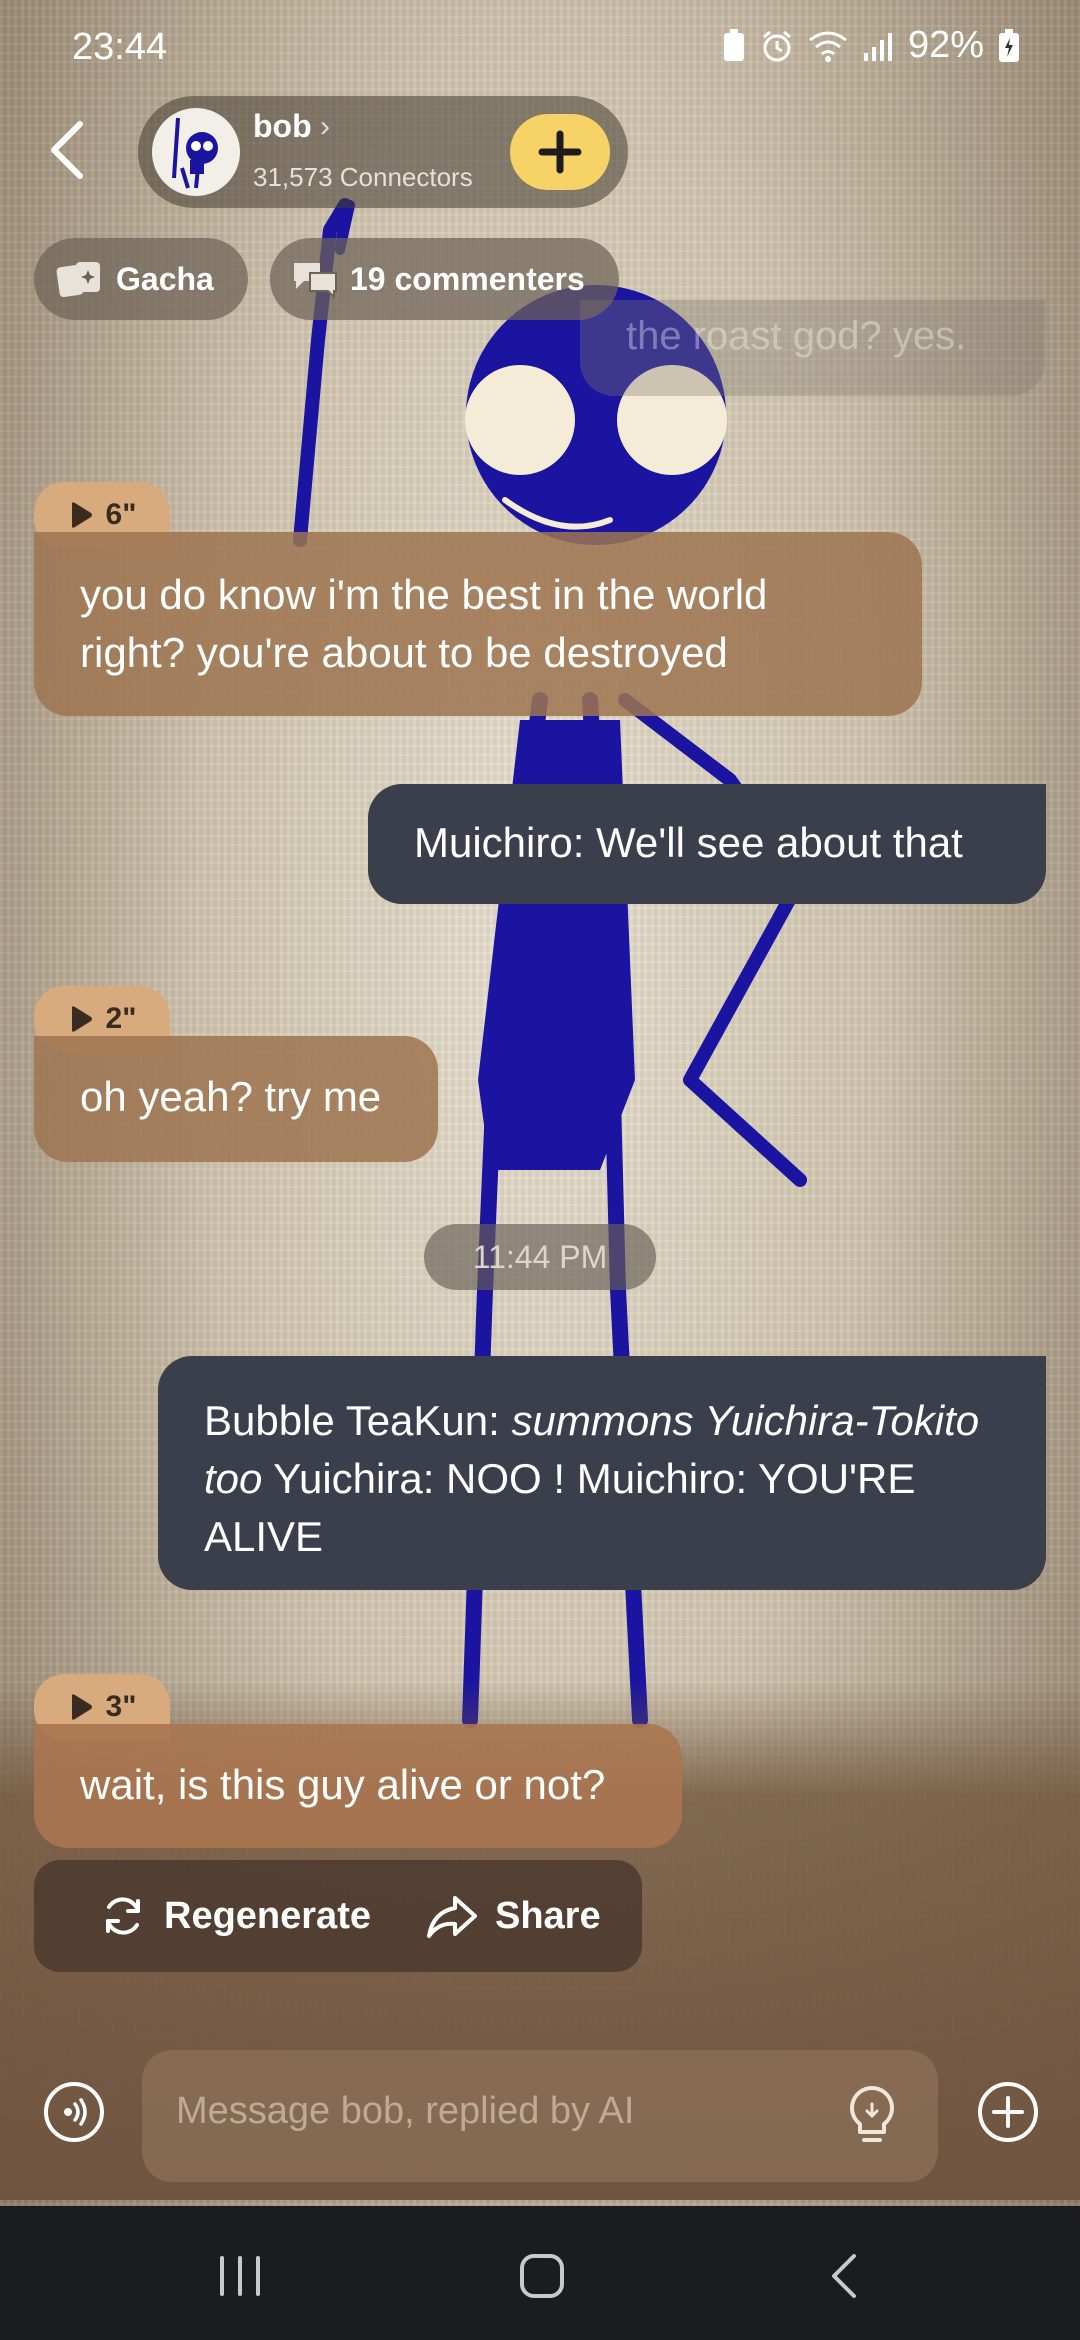 The image size is (1080, 2340). Describe the element at coordinates (282, 126) in the screenshot. I see `character-name: bob` at that location.